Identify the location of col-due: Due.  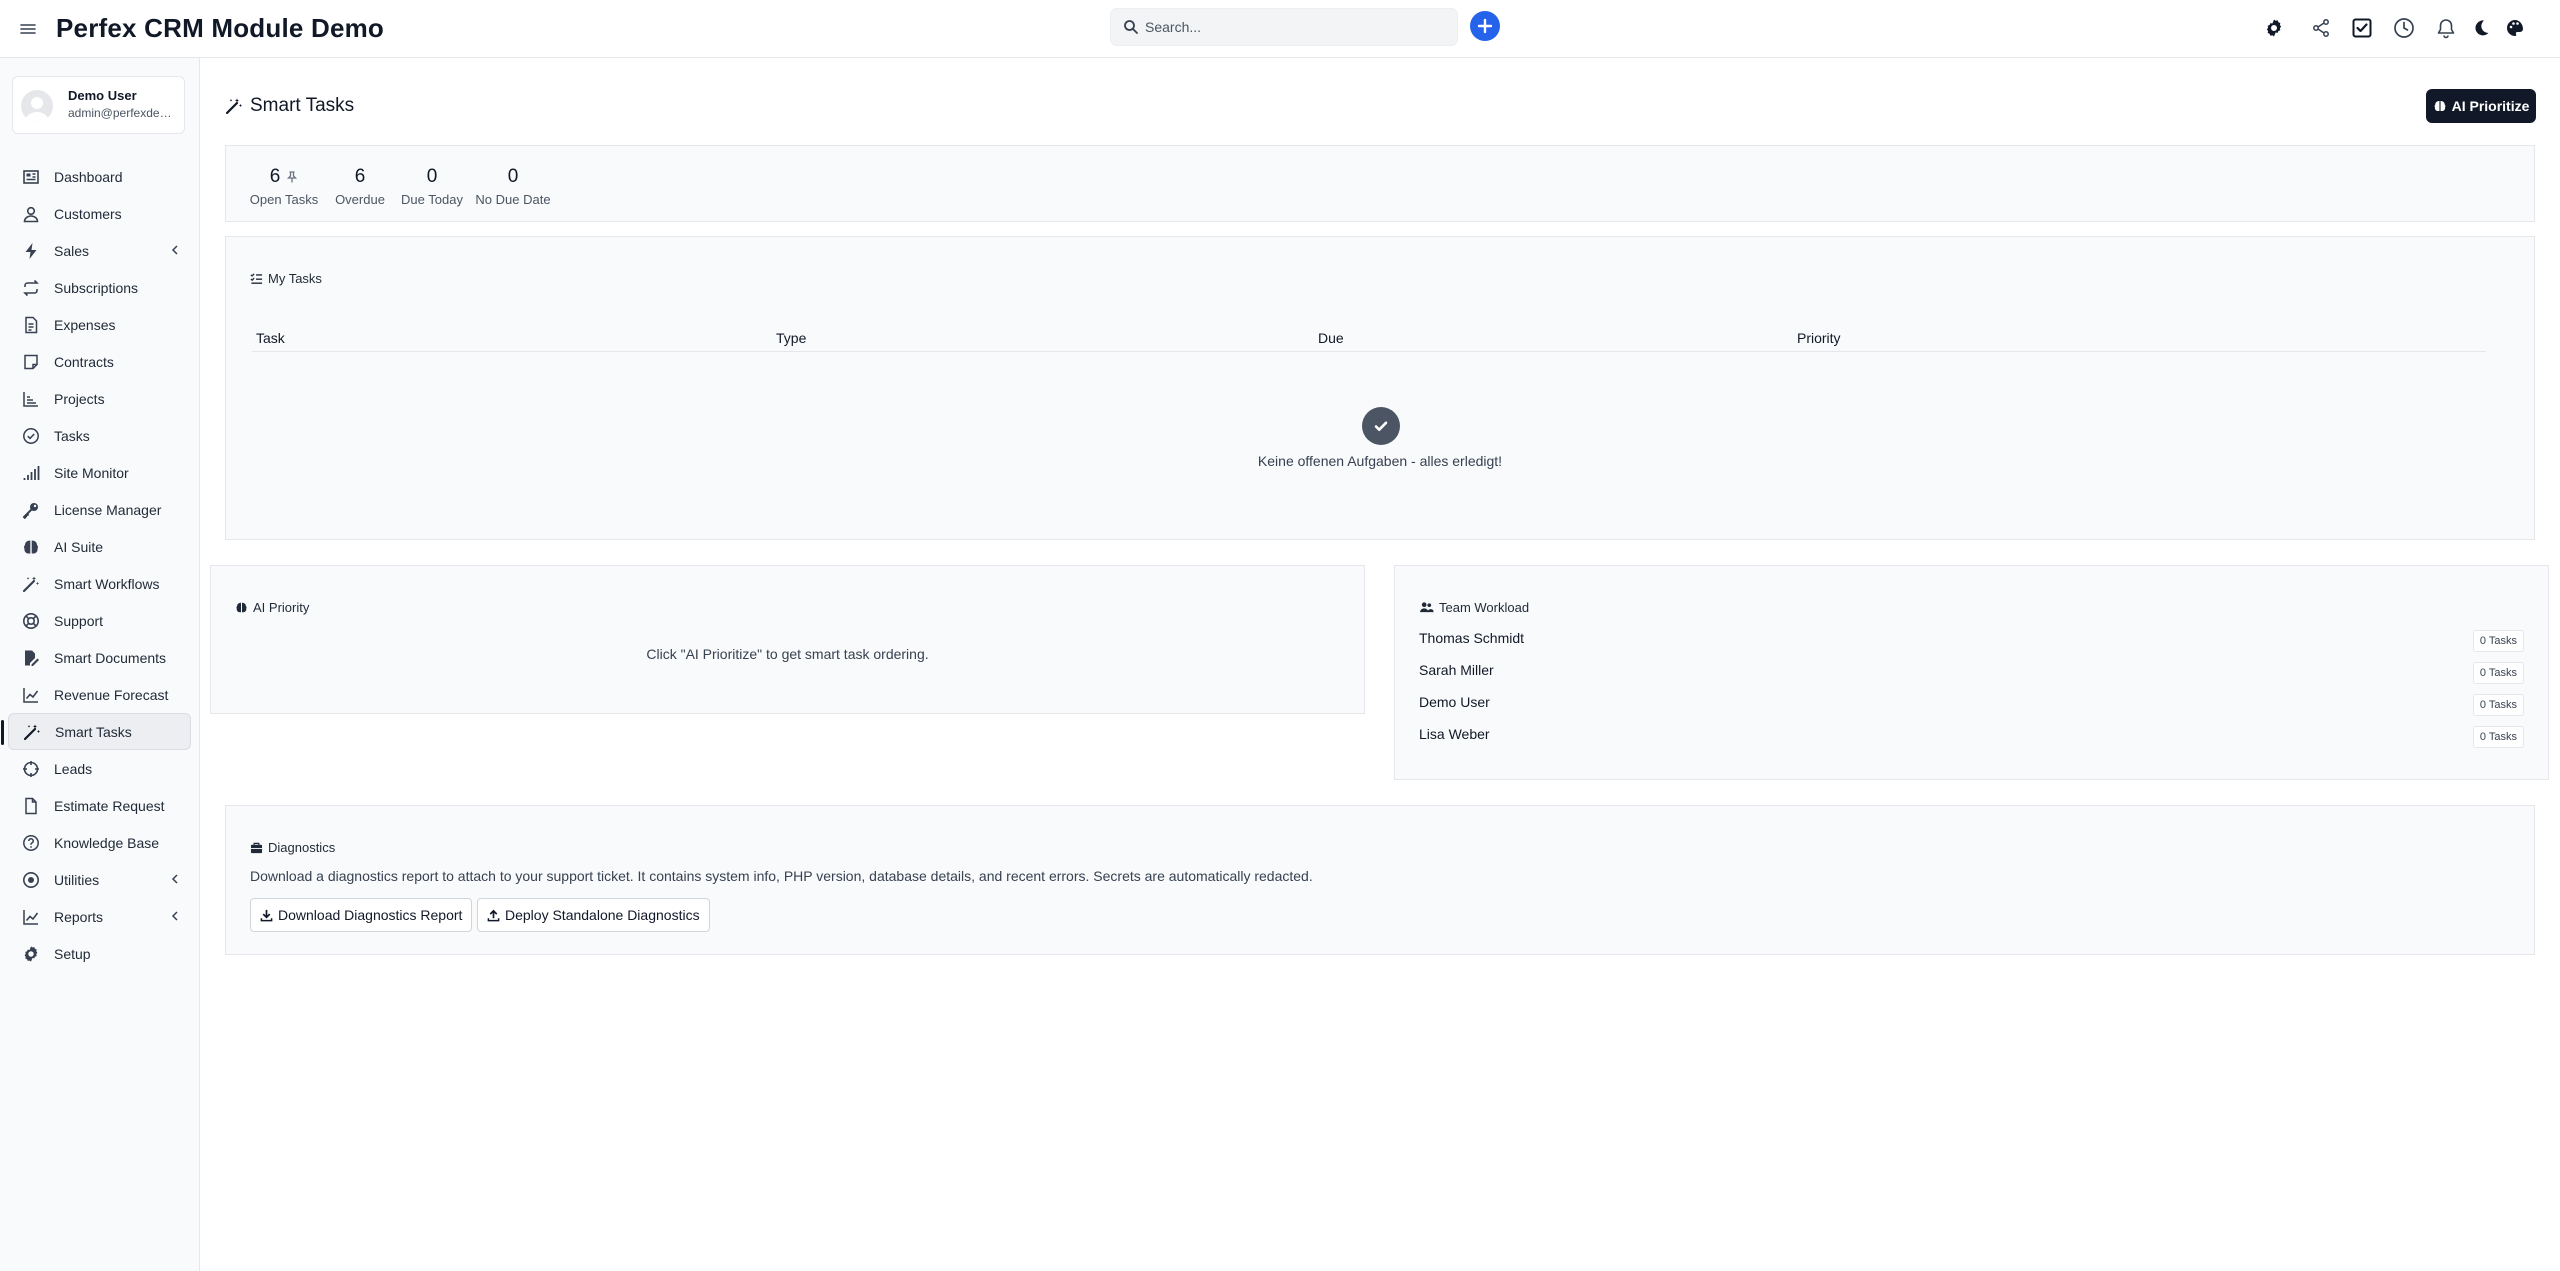
(1331, 338).